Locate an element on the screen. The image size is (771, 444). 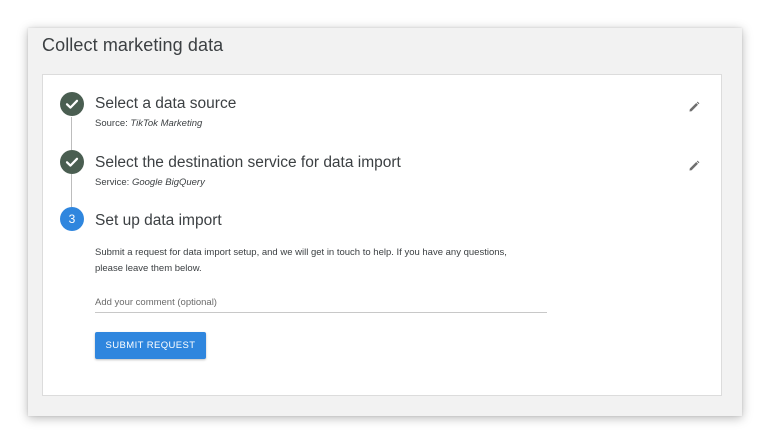
step-summary-label: Source: is located at coordinates (111, 123).